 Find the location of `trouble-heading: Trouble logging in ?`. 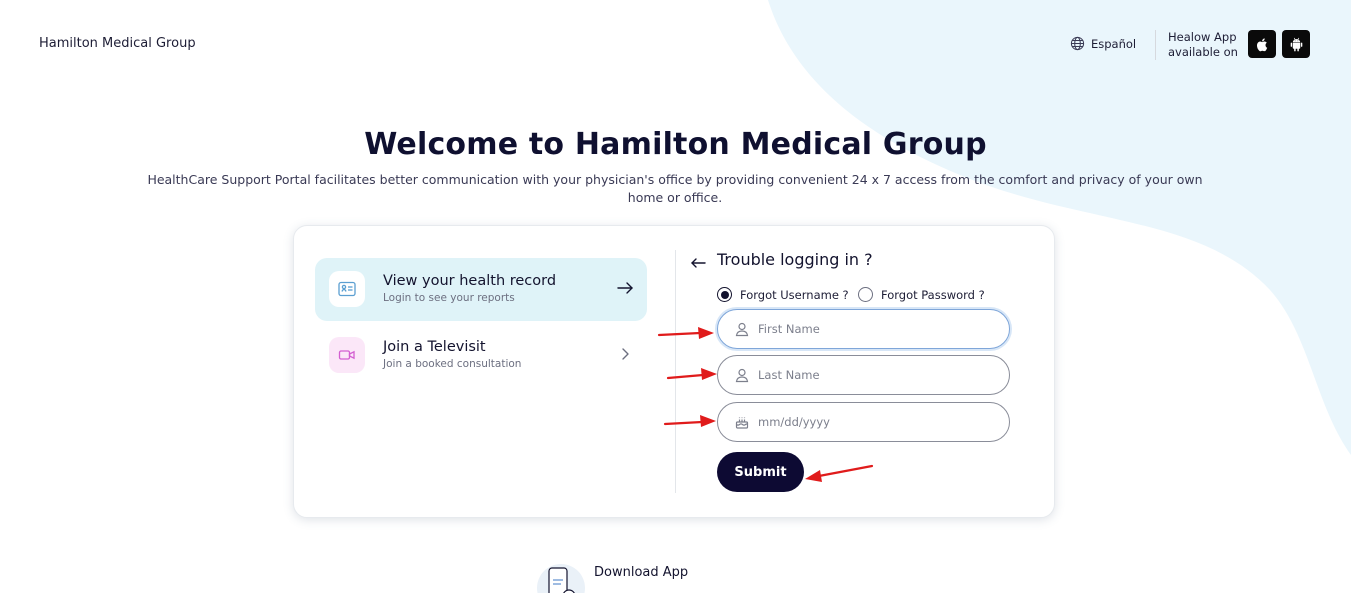

trouble-heading: Trouble logging in ? is located at coordinates (795, 259).